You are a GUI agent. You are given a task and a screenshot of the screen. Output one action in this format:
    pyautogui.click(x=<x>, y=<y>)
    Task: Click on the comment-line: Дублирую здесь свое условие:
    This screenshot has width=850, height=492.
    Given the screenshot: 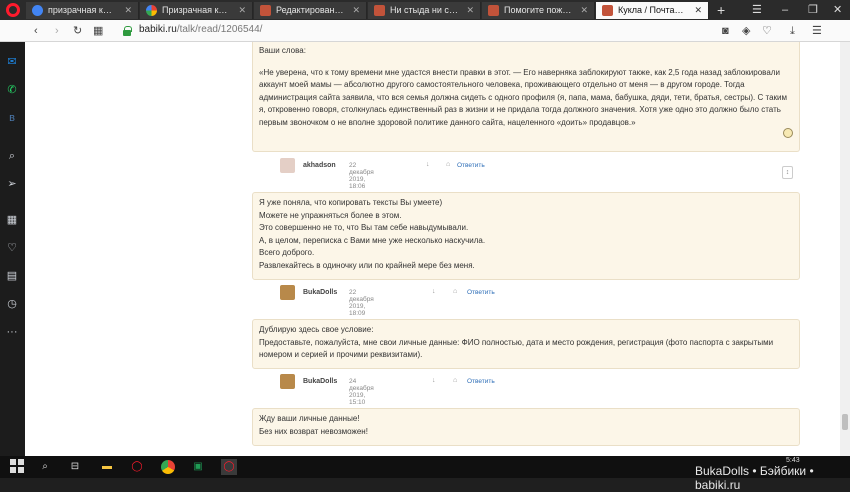 What is the action you would take?
    pyautogui.click(x=316, y=329)
    